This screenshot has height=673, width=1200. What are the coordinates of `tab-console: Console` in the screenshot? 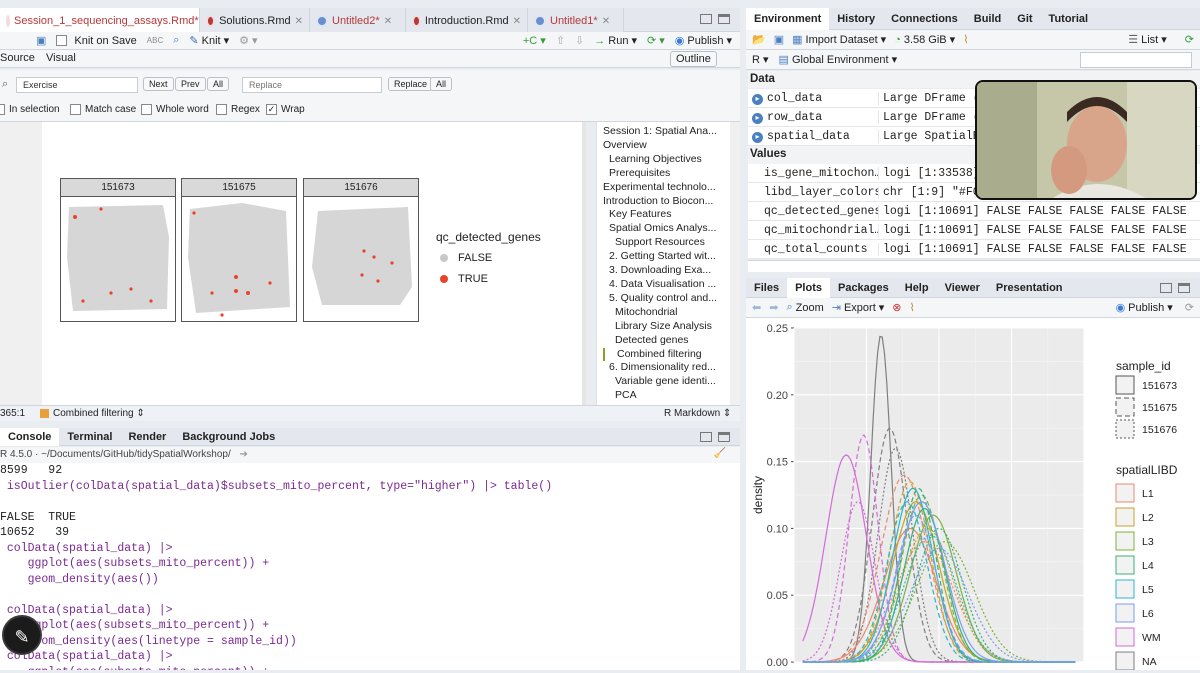 It's located at (30, 437).